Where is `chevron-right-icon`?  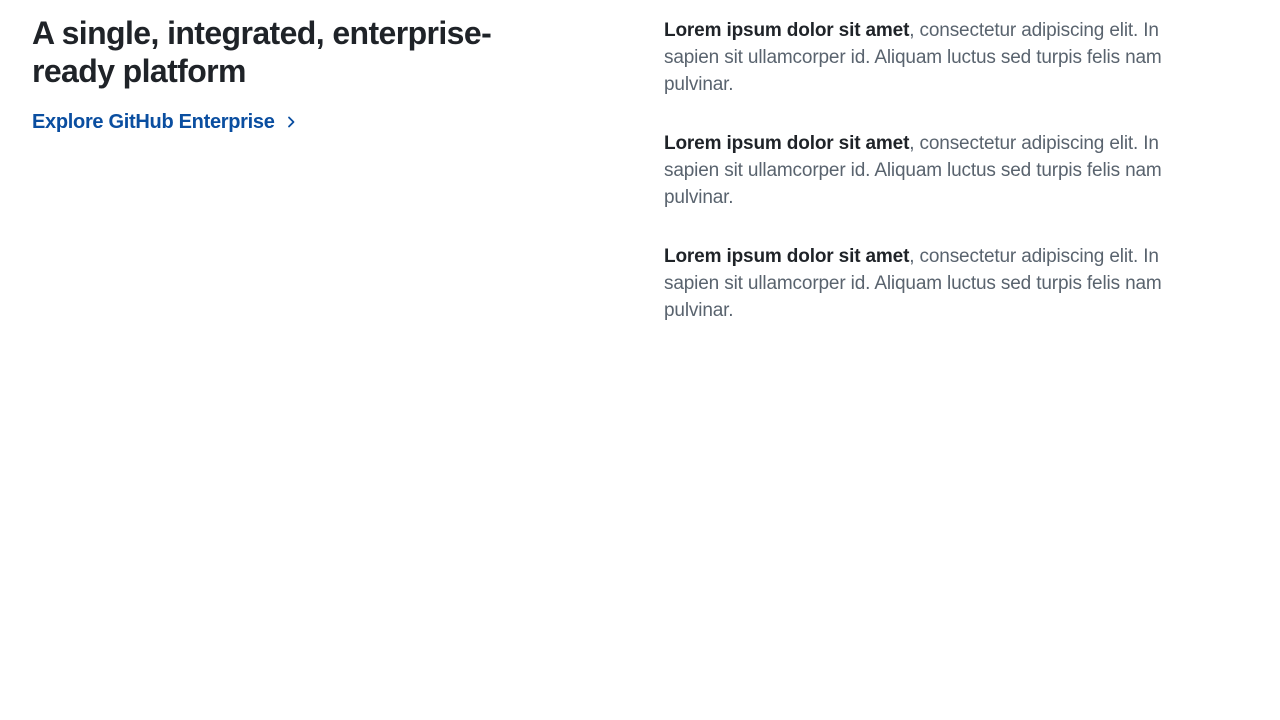
chevron-right-icon is located at coordinates (290, 122).